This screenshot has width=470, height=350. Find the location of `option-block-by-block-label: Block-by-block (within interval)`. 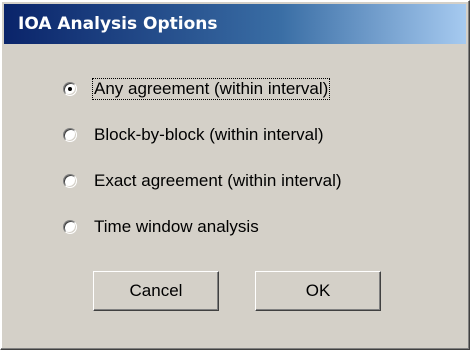

option-block-by-block-label: Block-by-block (within interval) is located at coordinates (209, 135).